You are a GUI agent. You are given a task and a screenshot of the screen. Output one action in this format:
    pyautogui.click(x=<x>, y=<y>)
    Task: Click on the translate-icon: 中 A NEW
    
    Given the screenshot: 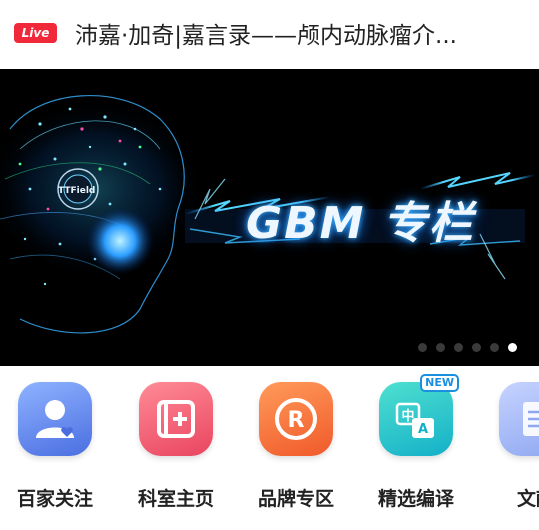 What is the action you would take?
    pyautogui.click(x=419, y=415)
    